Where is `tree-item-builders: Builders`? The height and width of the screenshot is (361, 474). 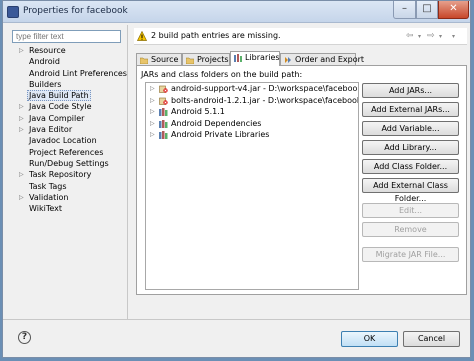 tree-item-builders: Builders is located at coordinates (66, 84).